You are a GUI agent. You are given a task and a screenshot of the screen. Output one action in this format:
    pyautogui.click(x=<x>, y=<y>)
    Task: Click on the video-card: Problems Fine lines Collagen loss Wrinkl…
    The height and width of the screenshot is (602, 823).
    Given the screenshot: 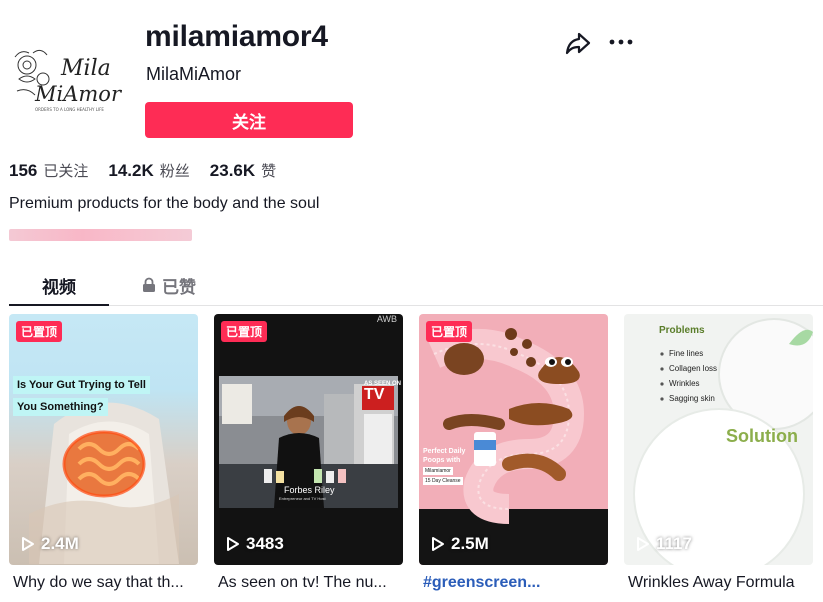 What is the action you would take?
    pyautogui.click(x=718, y=453)
    